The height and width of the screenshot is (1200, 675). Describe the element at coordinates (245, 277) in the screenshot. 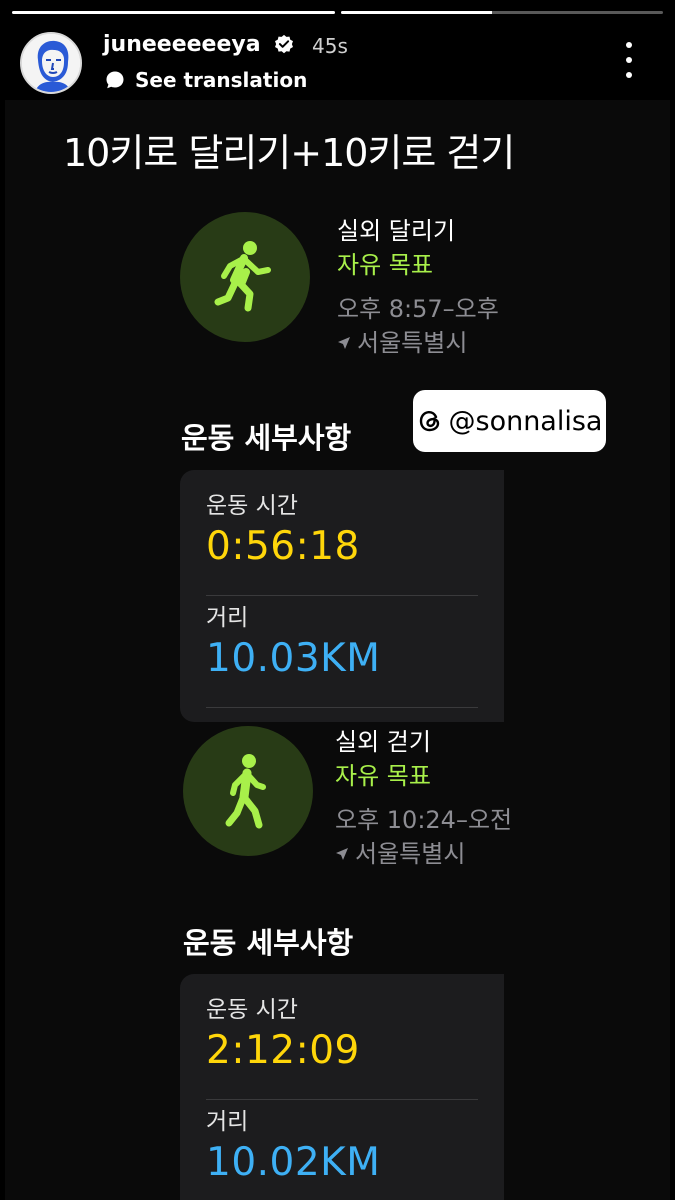

I see `running-figure-icon` at that location.